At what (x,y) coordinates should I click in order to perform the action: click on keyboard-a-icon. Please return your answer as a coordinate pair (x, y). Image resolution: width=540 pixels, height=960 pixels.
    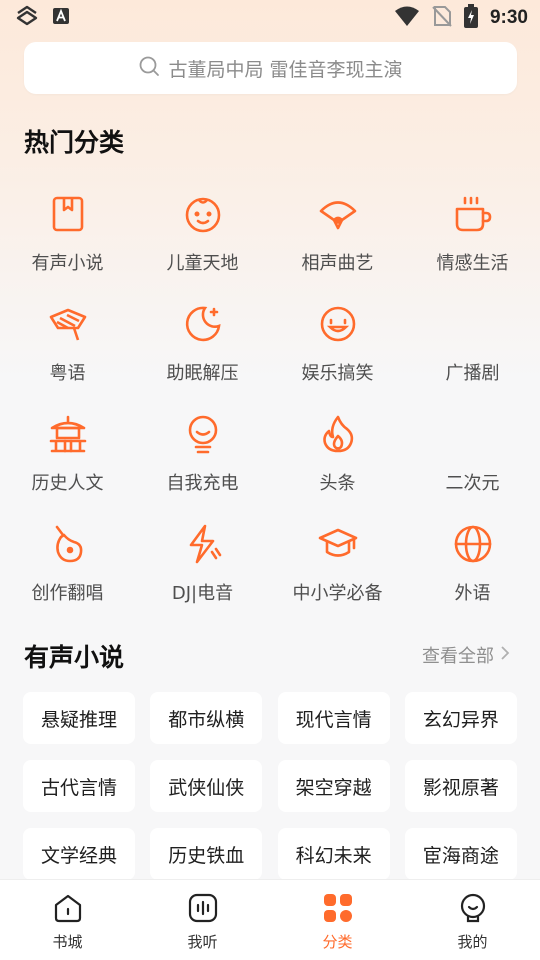
    Looking at the image, I should click on (61, 18).